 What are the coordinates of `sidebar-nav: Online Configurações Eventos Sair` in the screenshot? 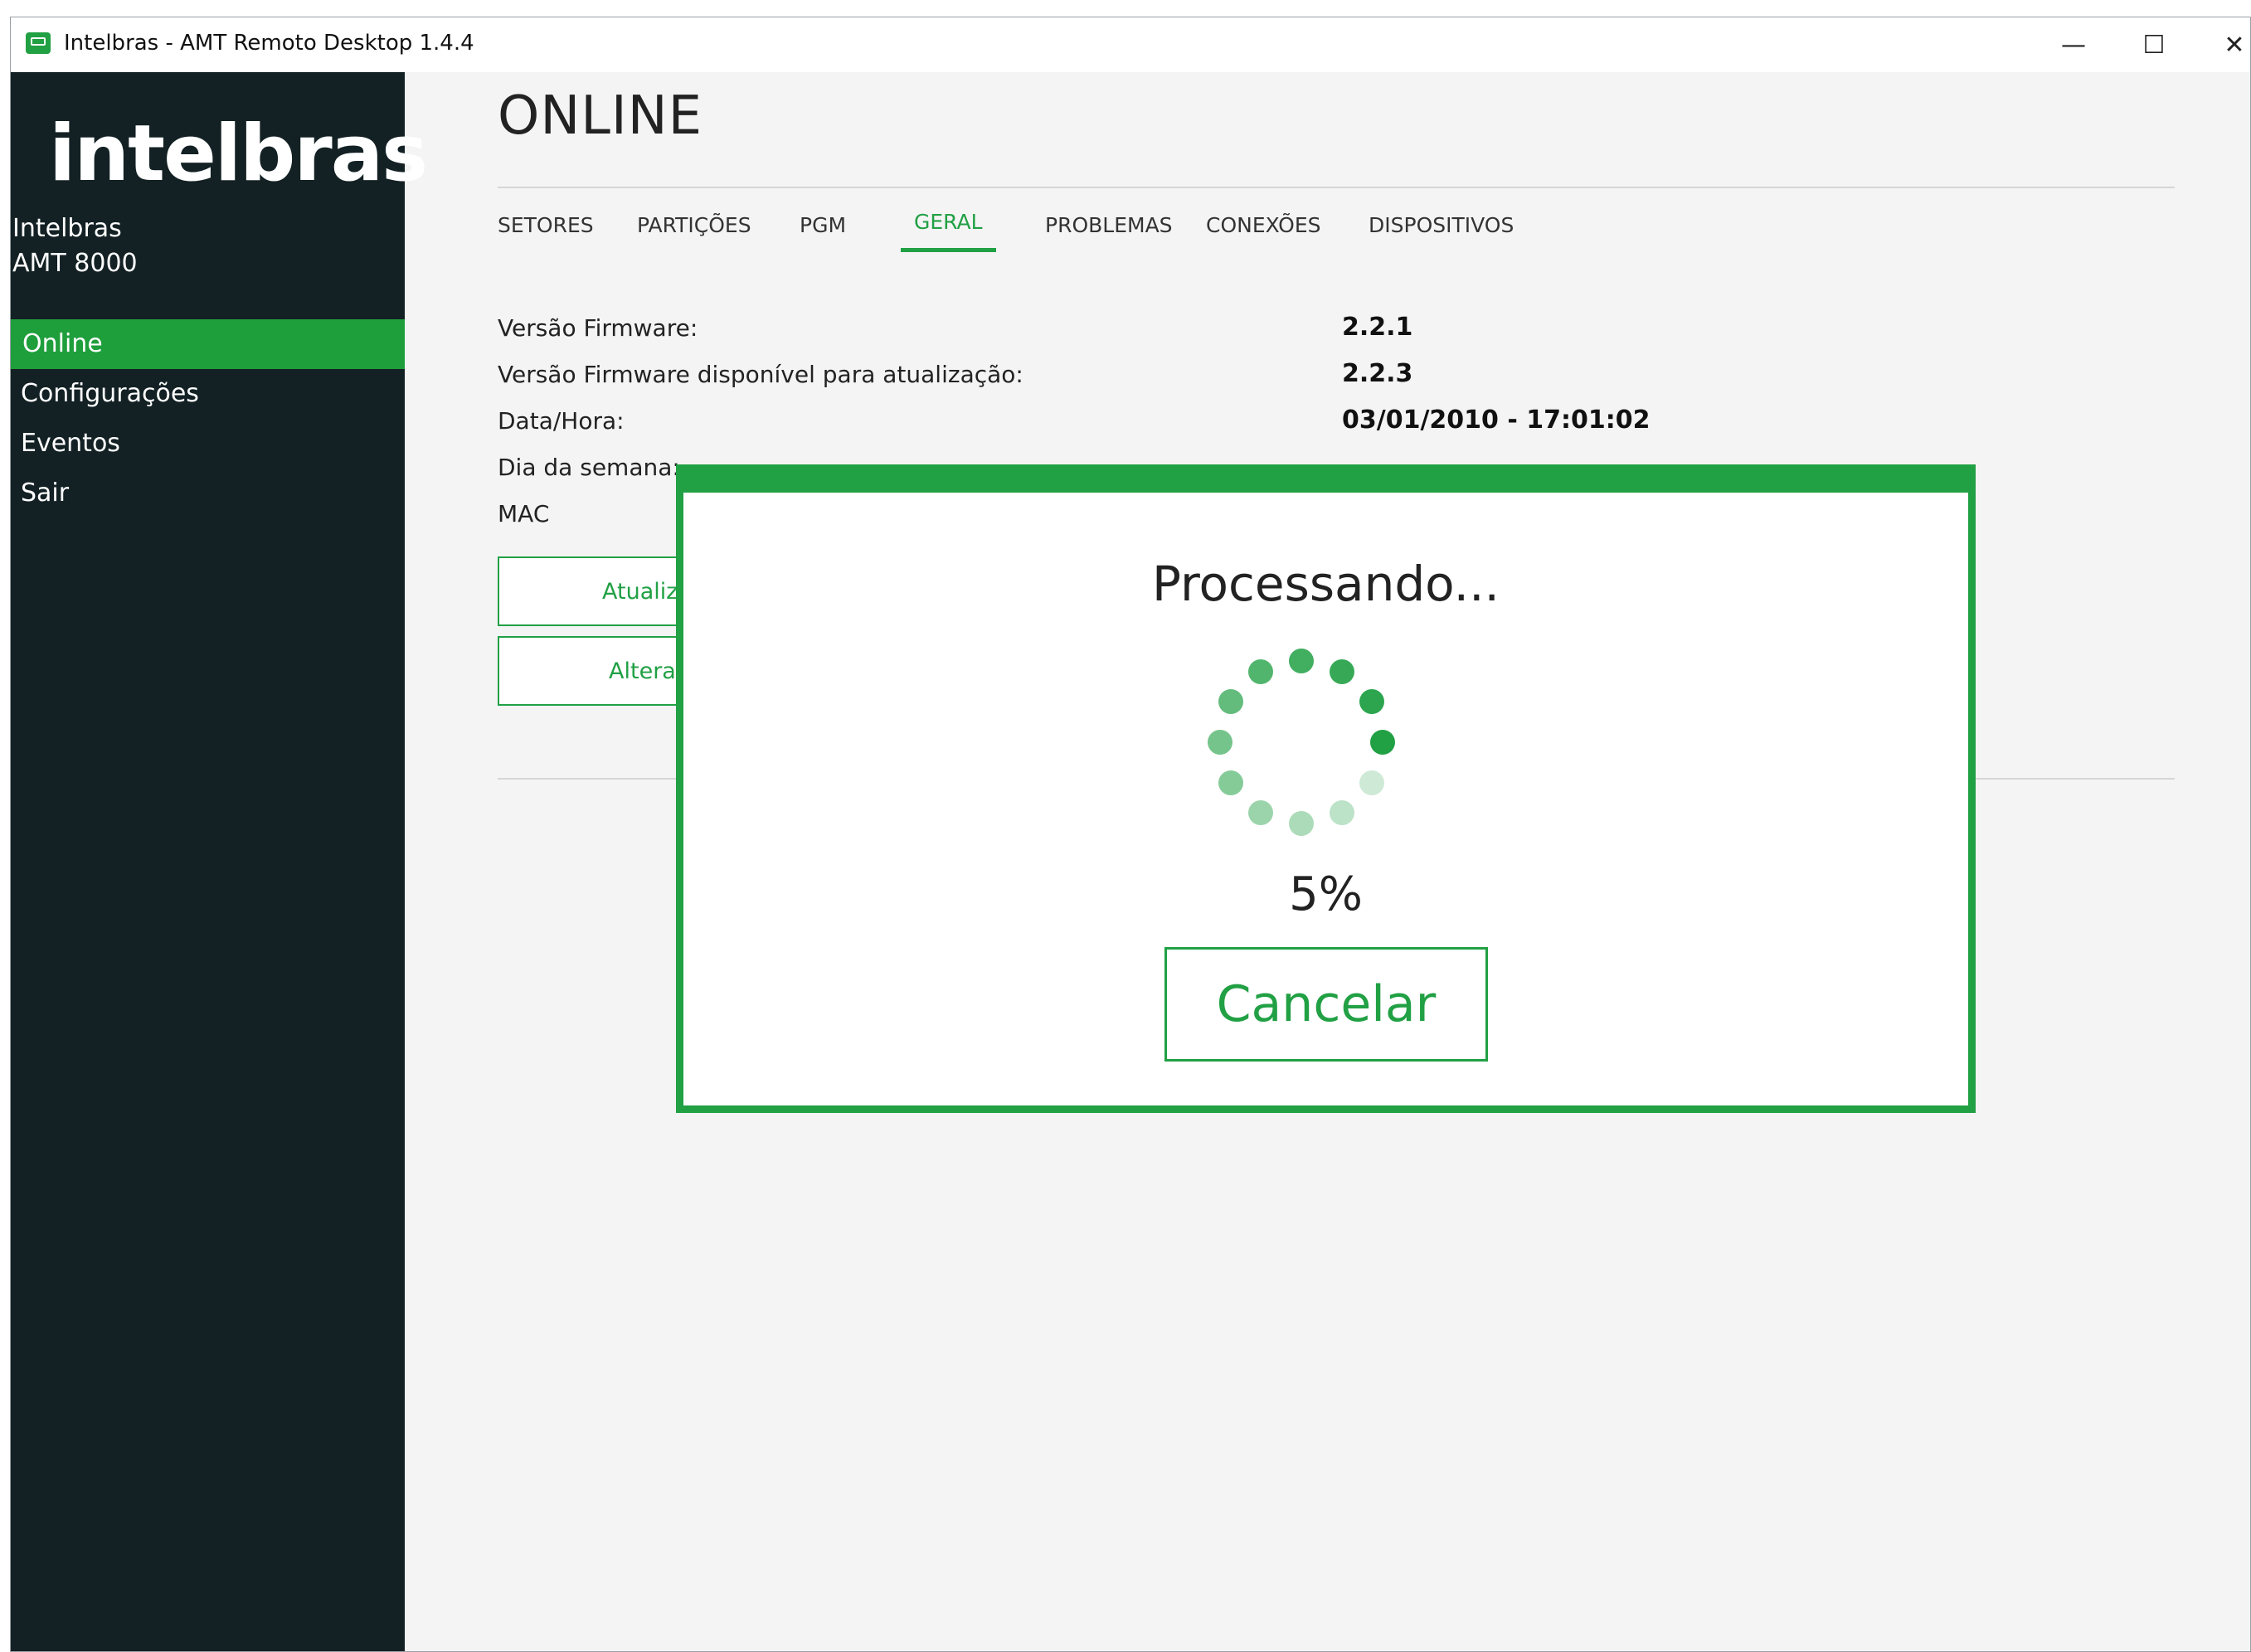 It's located at (208, 418).